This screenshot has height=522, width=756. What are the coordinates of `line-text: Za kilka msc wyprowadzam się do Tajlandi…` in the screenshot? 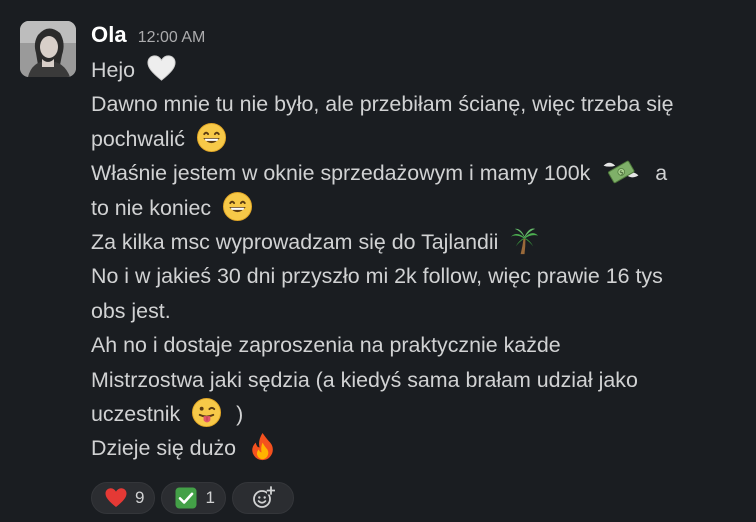 It's located at (295, 241).